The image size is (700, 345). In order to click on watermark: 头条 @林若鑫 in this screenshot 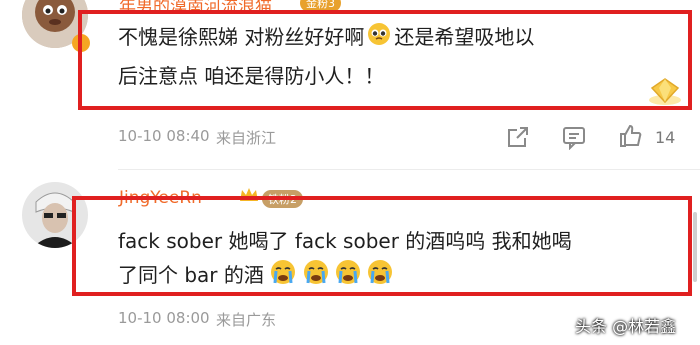, I will do `click(625, 325)`.